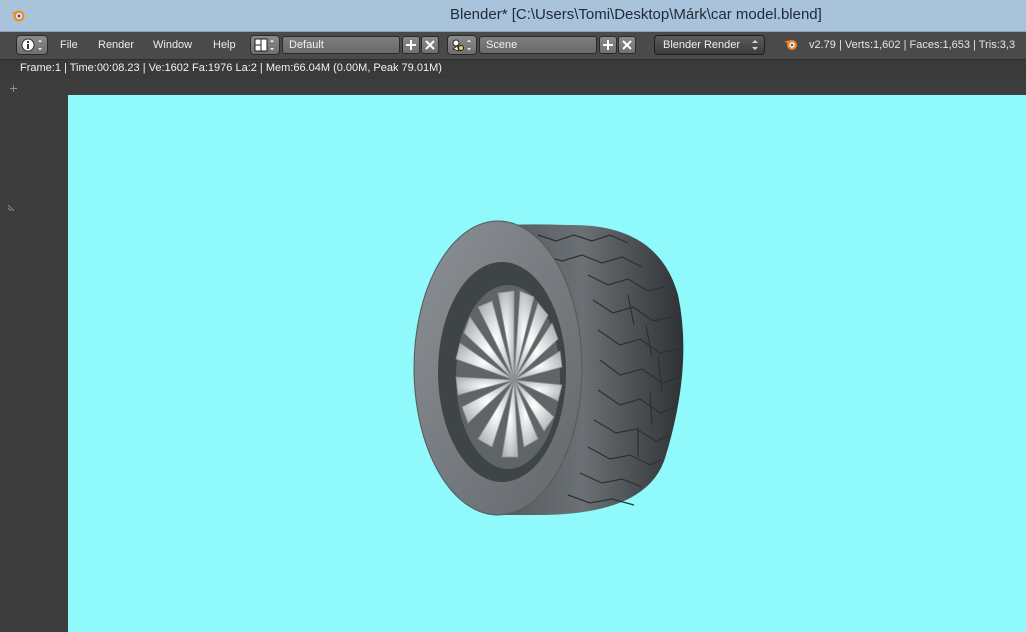 This screenshot has width=1026, height=632. I want to click on render-engine-dropdown: Blender Render, so click(709, 45).